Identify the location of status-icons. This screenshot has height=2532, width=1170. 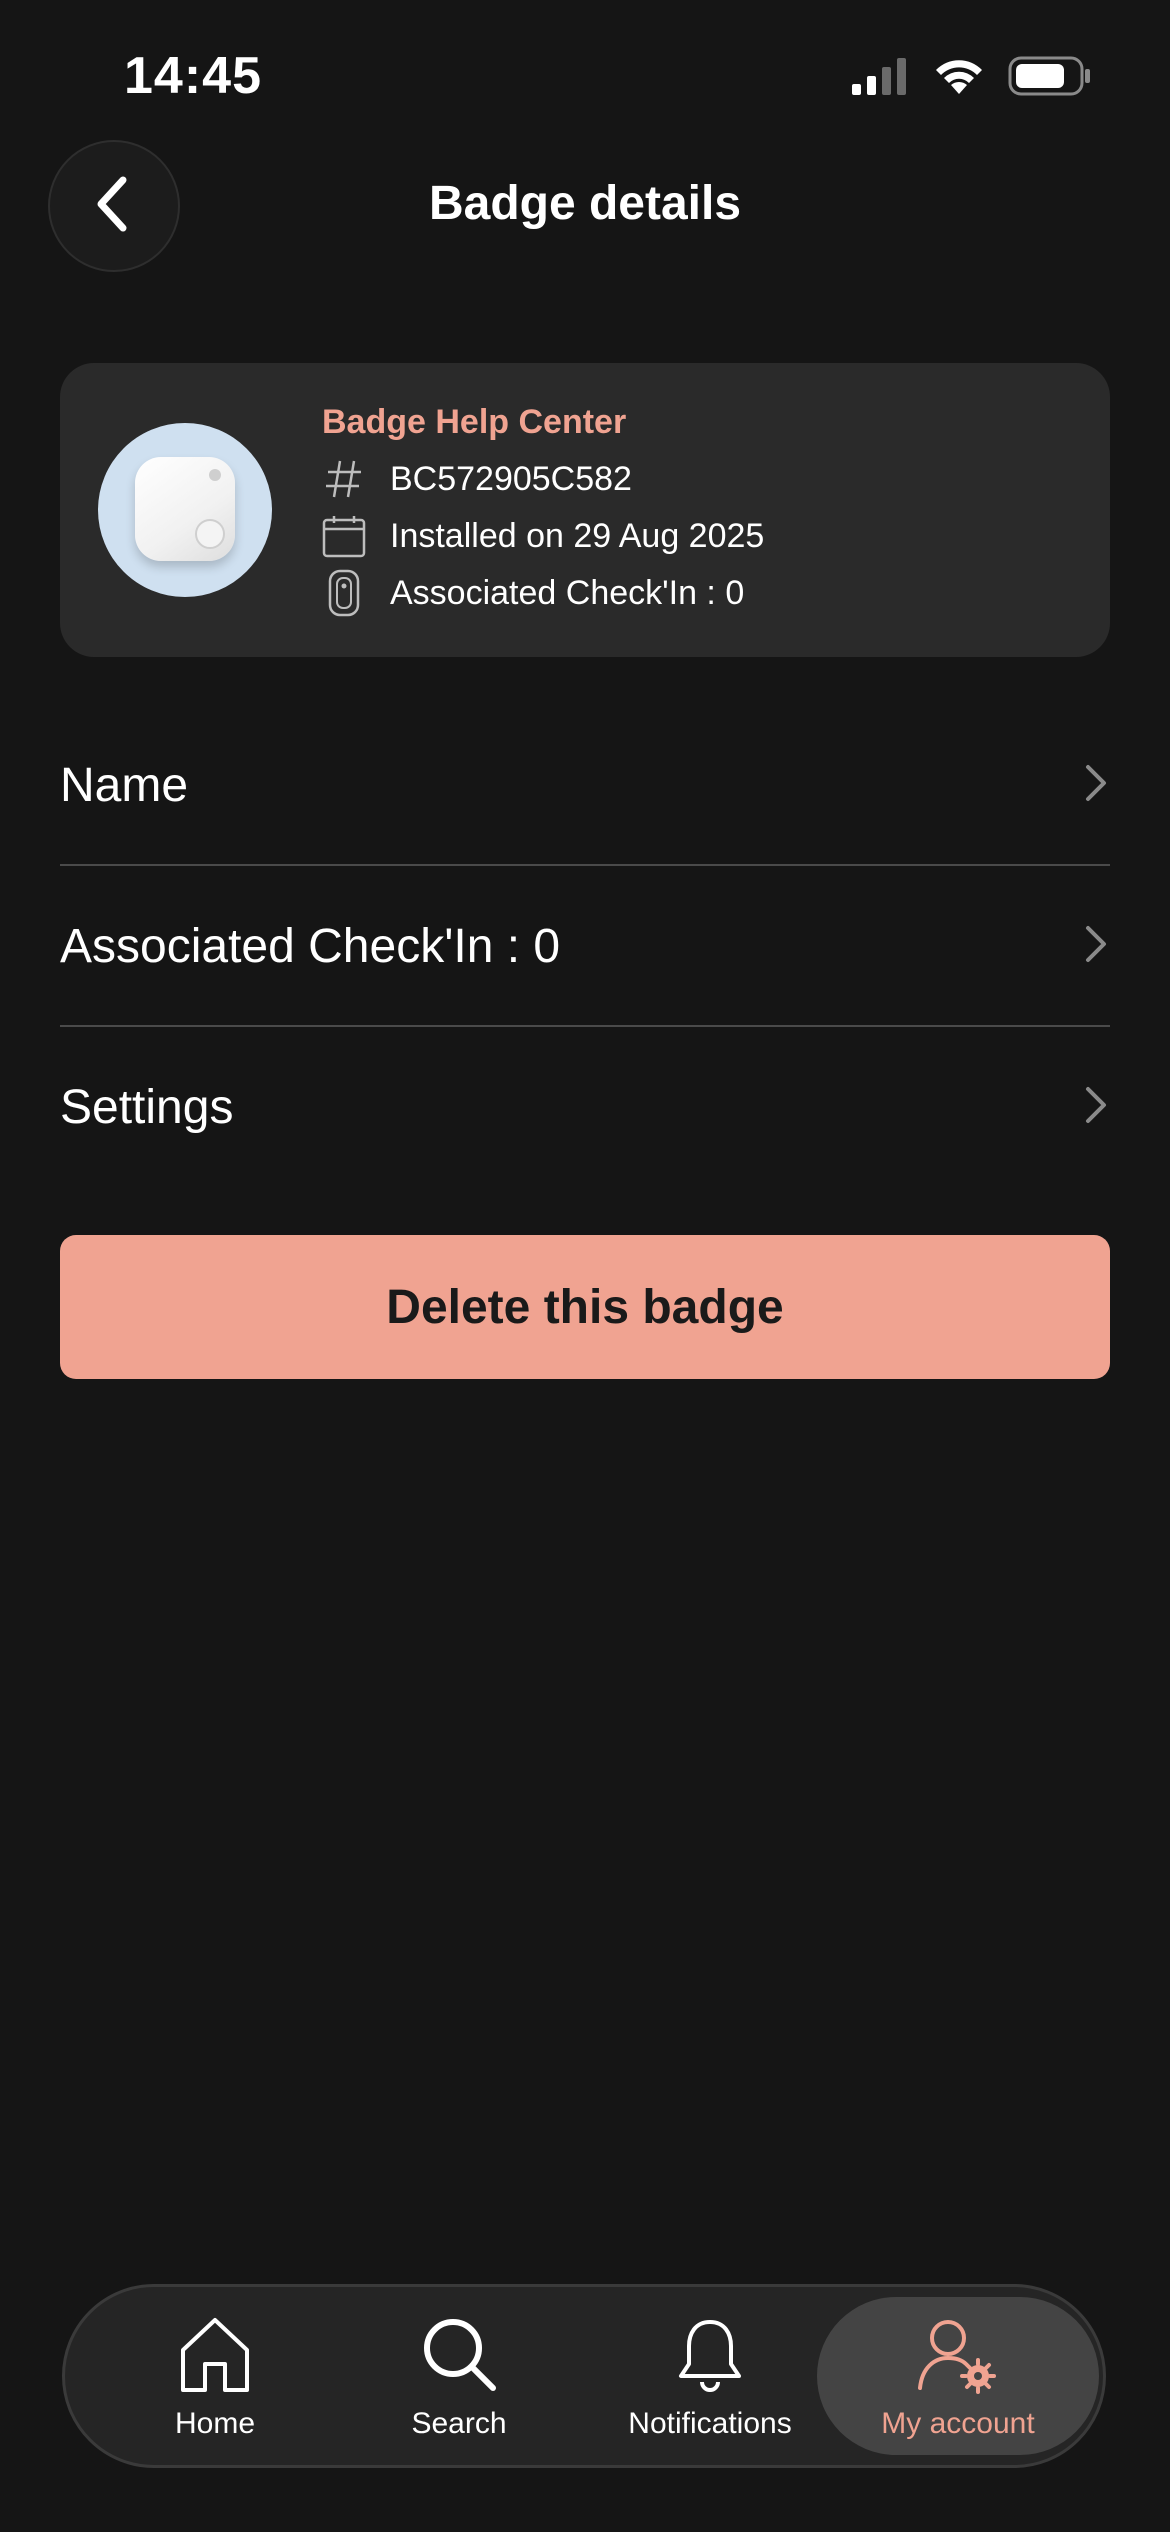
(971, 78).